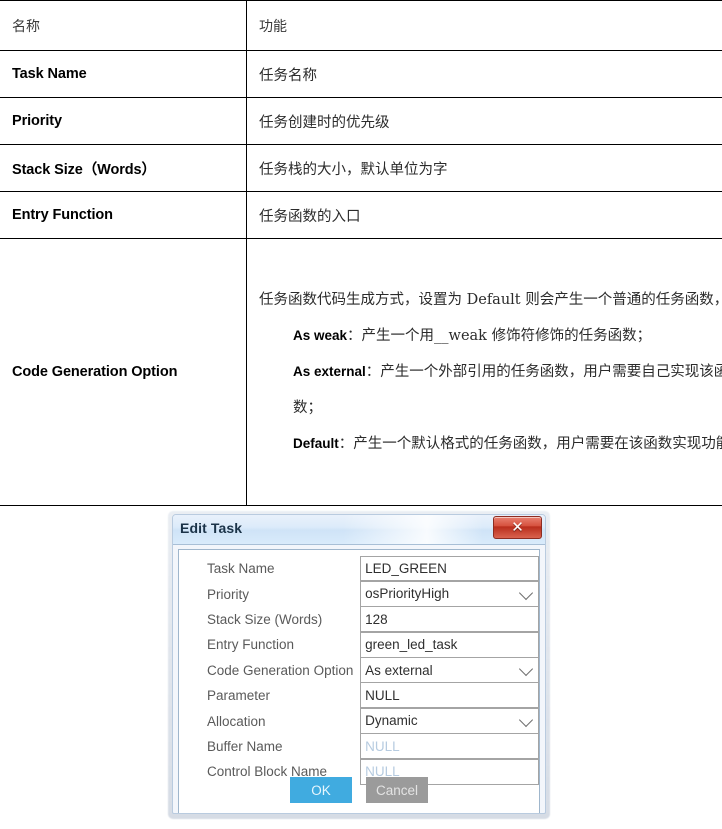 Image resolution: width=722 pixels, height=829 pixels. I want to click on priority-value: osPriorityHigh, so click(407, 594).